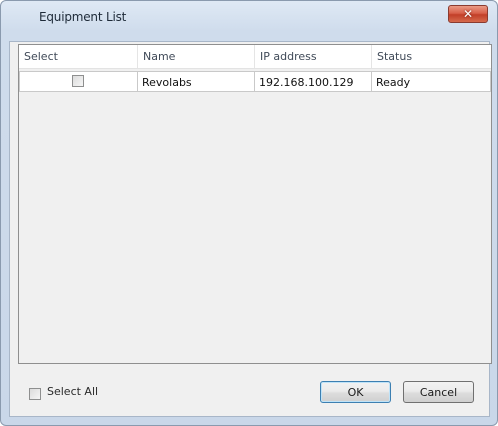 The width and height of the screenshot is (498, 426). What do you see at coordinates (431, 81) in the screenshot?
I see `status-cell: Ready` at bounding box center [431, 81].